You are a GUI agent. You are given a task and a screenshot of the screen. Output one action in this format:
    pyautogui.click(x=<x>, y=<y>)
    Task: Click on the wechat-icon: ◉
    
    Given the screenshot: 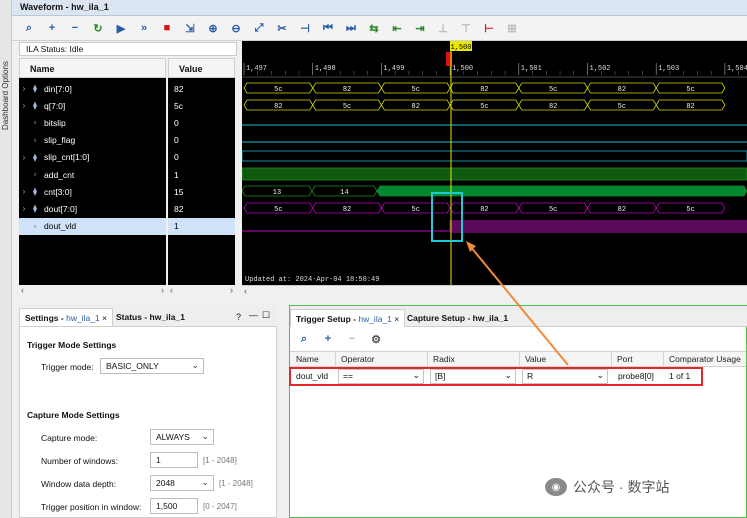 What is the action you would take?
    pyautogui.click(x=556, y=487)
    